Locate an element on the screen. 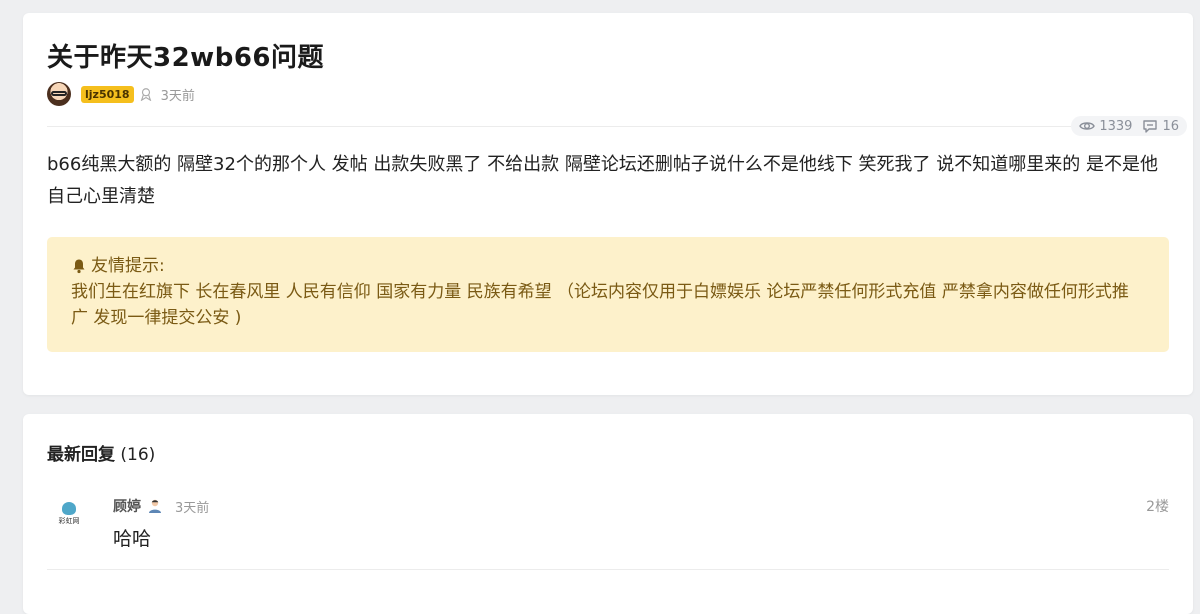 Image resolution: width=1200 pixels, height=614 pixels. view-count: 1339 is located at coordinates (1116, 126).